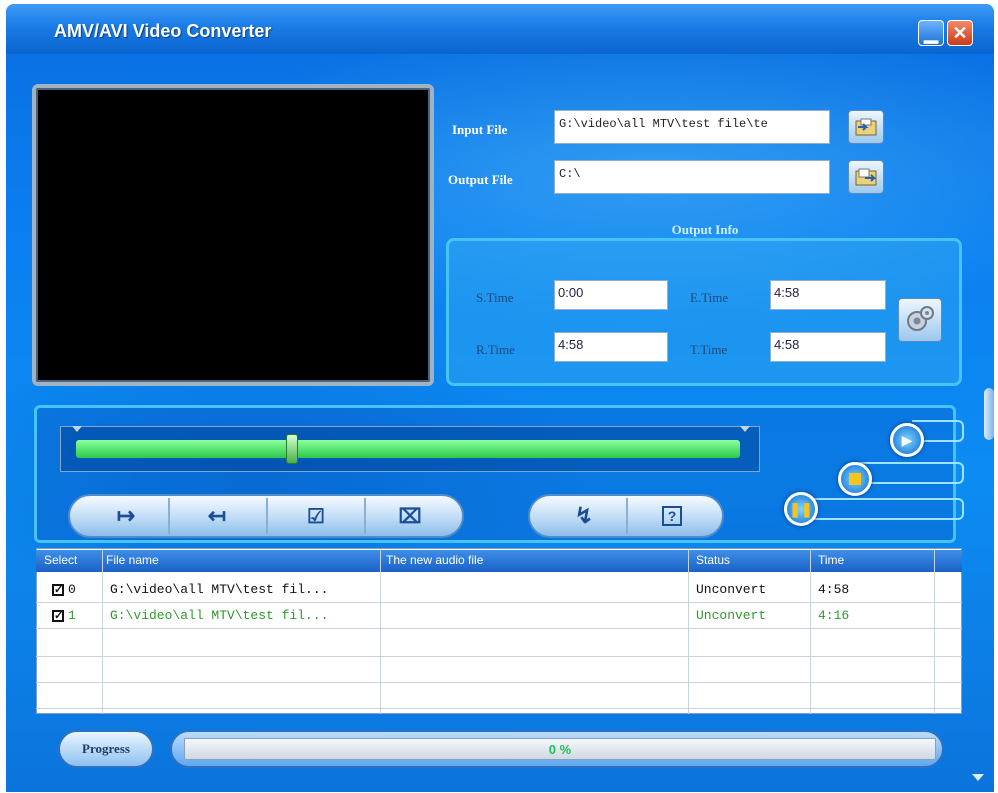 This screenshot has width=998, height=793. What do you see at coordinates (132, 560) in the screenshot?
I see `header-file-name: File name` at bounding box center [132, 560].